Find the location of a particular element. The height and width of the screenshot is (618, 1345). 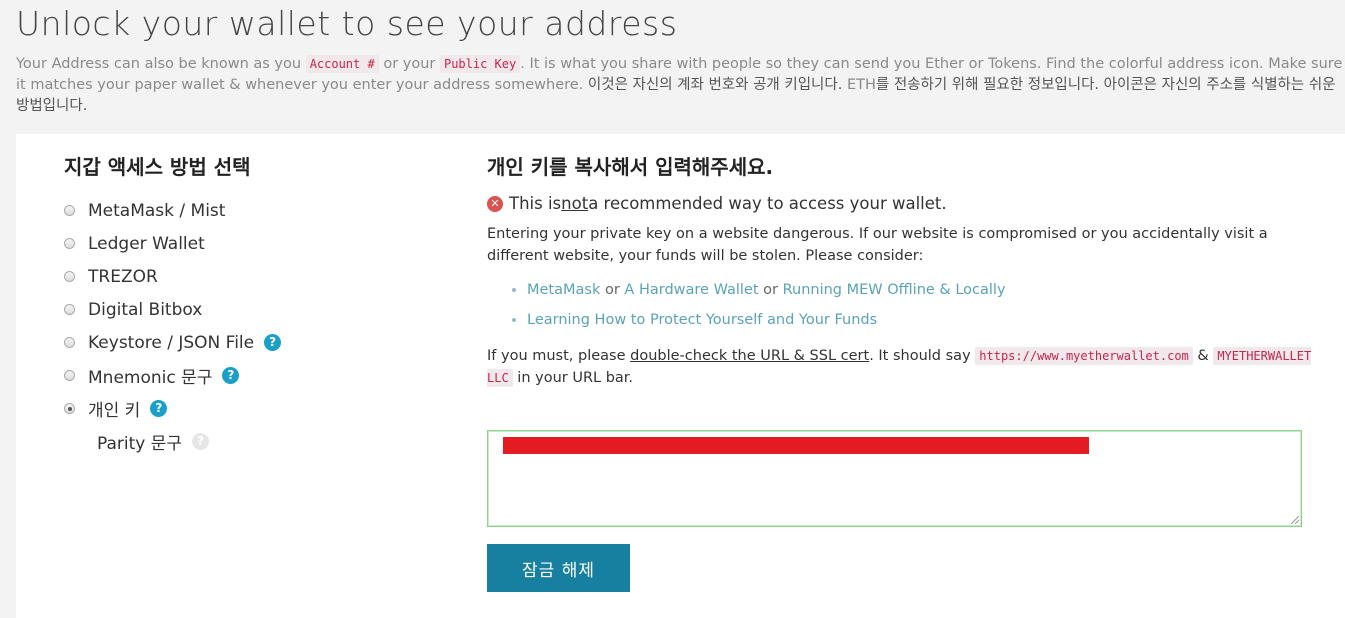

option-metamask-label: MetaMask / Mist is located at coordinates (157, 210).